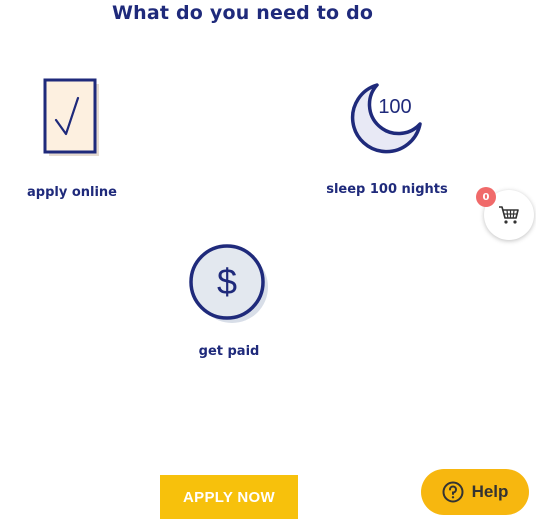 The height and width of the screenshot is (525, 536). Describe the element at coordinates (394, 107) in the screenshot. I see `moon-number: 100` at that location.